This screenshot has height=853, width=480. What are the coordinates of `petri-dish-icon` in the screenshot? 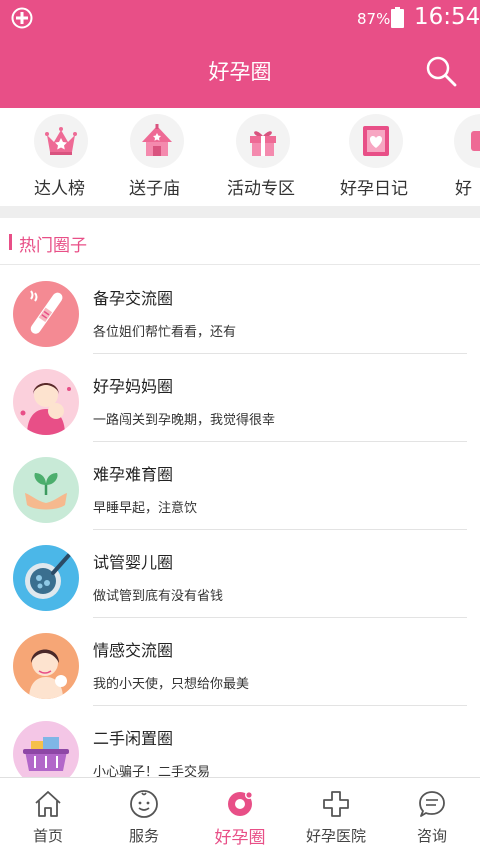 It's located at (46, 578).